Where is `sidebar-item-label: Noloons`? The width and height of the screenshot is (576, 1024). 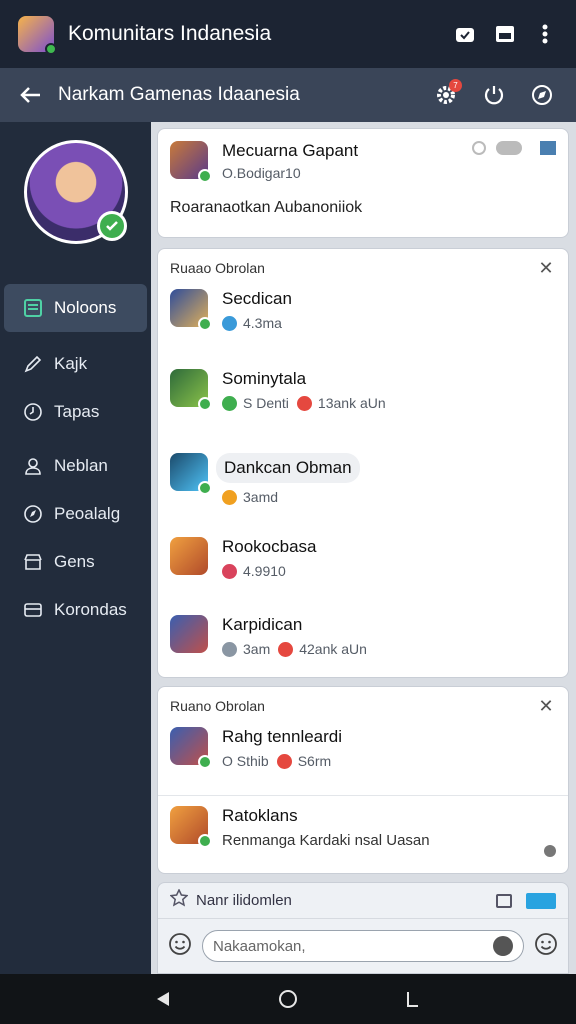 sidebar-item-label: Noloons is located at coordinates (85, 307).